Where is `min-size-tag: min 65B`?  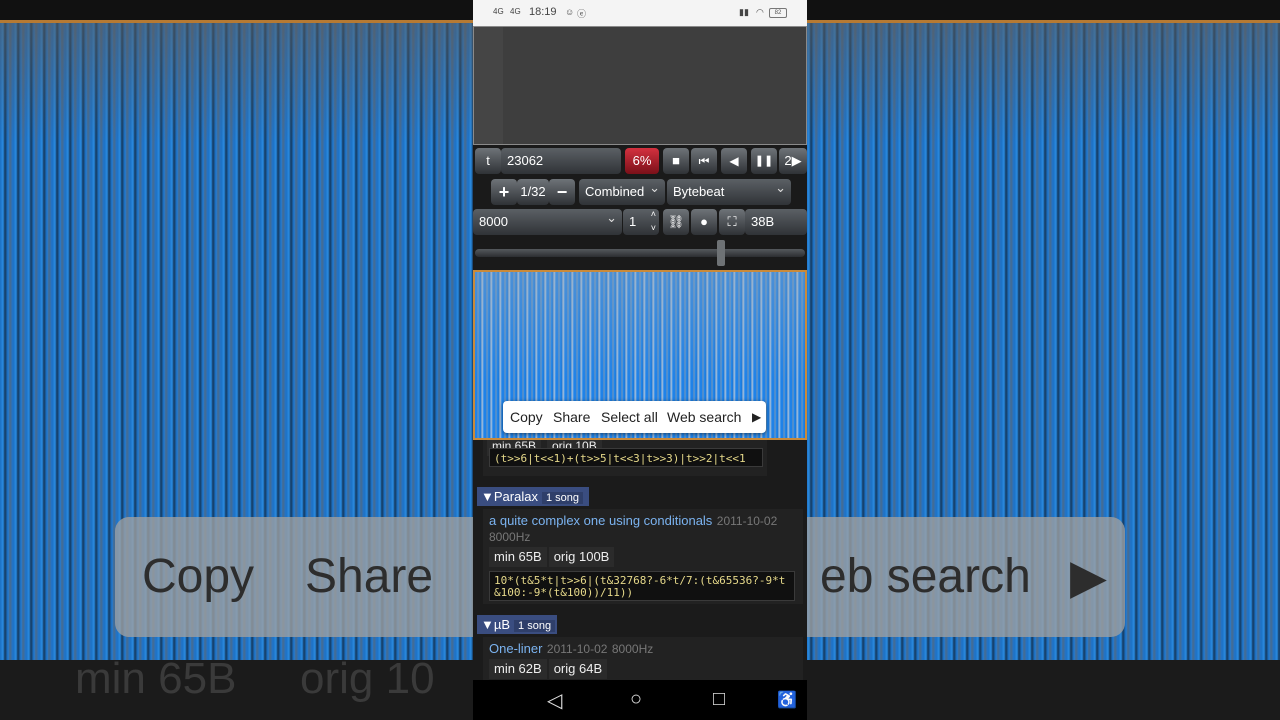 min-size-tag: min 65B is located at coordinates (518, 557).